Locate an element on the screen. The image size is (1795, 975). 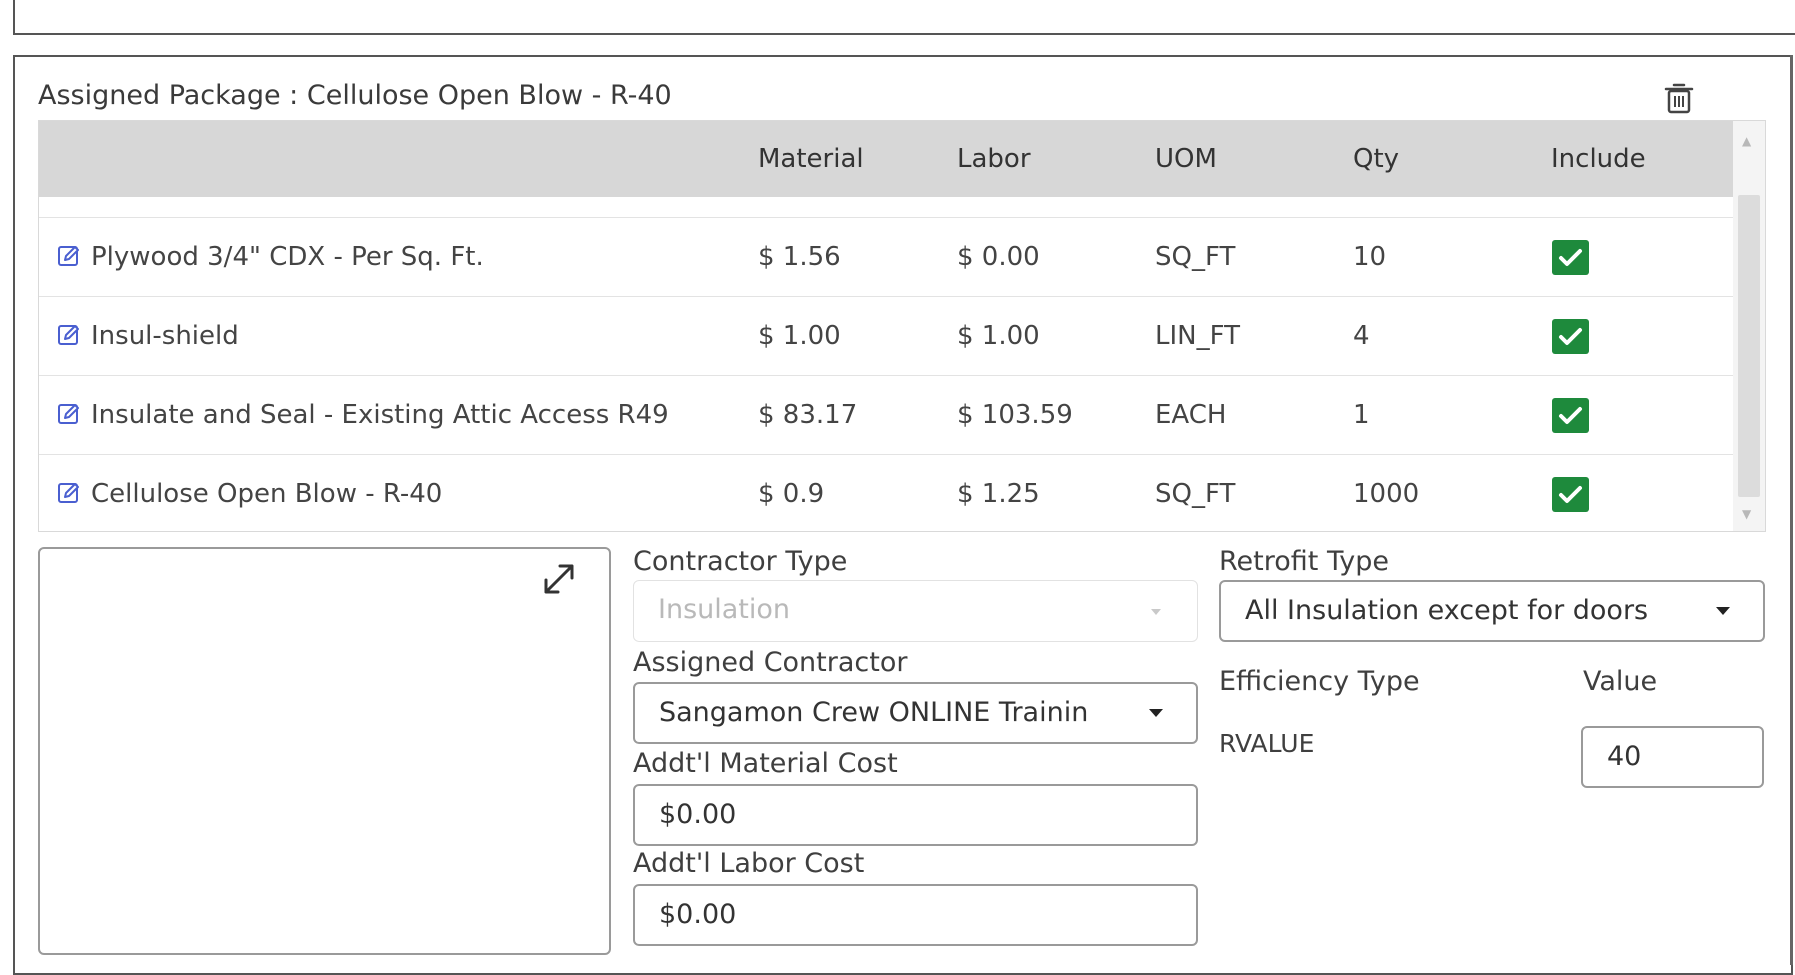
contractor-type-label: Contractor Type is located at coordinates (740, 561).